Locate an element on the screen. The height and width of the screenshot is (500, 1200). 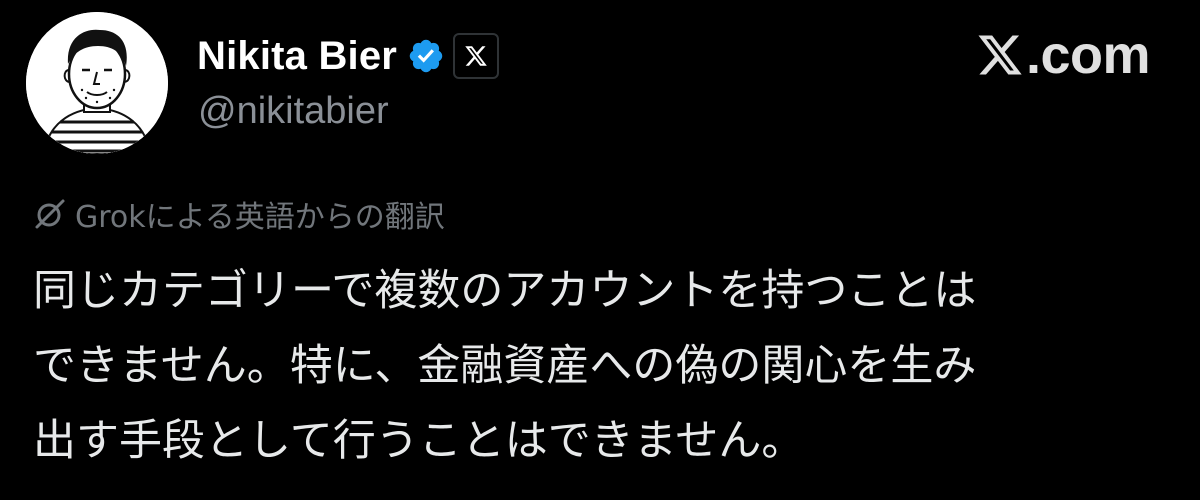
affiliation-badge is located at coordinates (476, 56).